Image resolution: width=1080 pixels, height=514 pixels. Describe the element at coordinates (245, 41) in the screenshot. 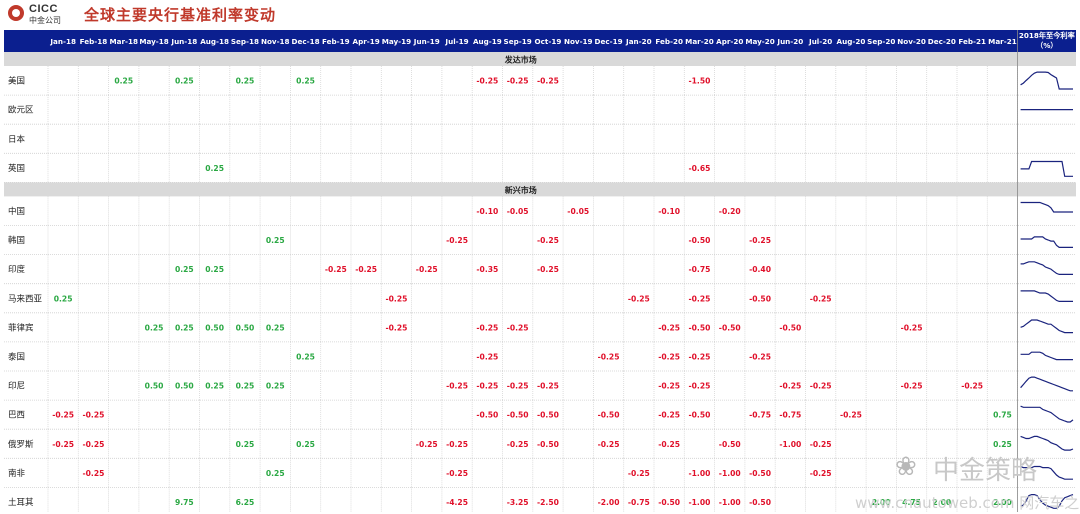

I see `column-header: Sep-18` at that location.